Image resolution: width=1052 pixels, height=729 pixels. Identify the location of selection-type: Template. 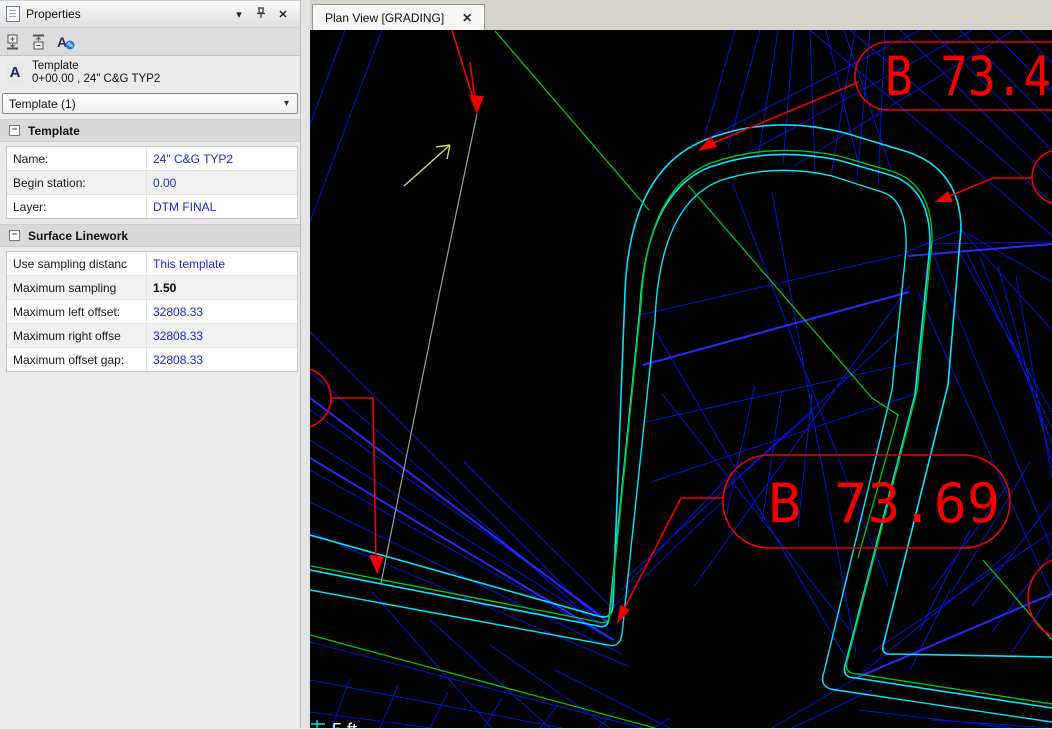
(55, 66).